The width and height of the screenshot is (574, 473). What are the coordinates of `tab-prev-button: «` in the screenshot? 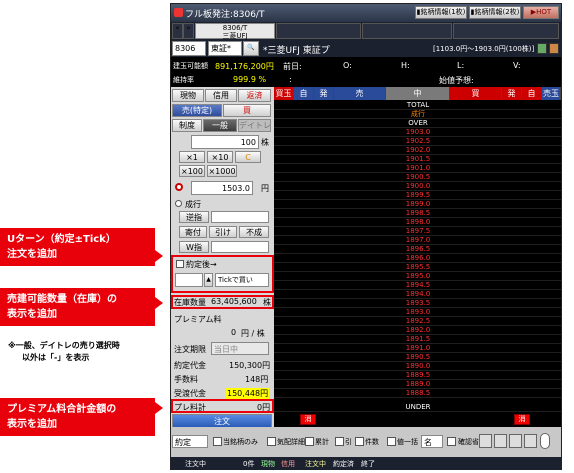 It's located at (177, 31).